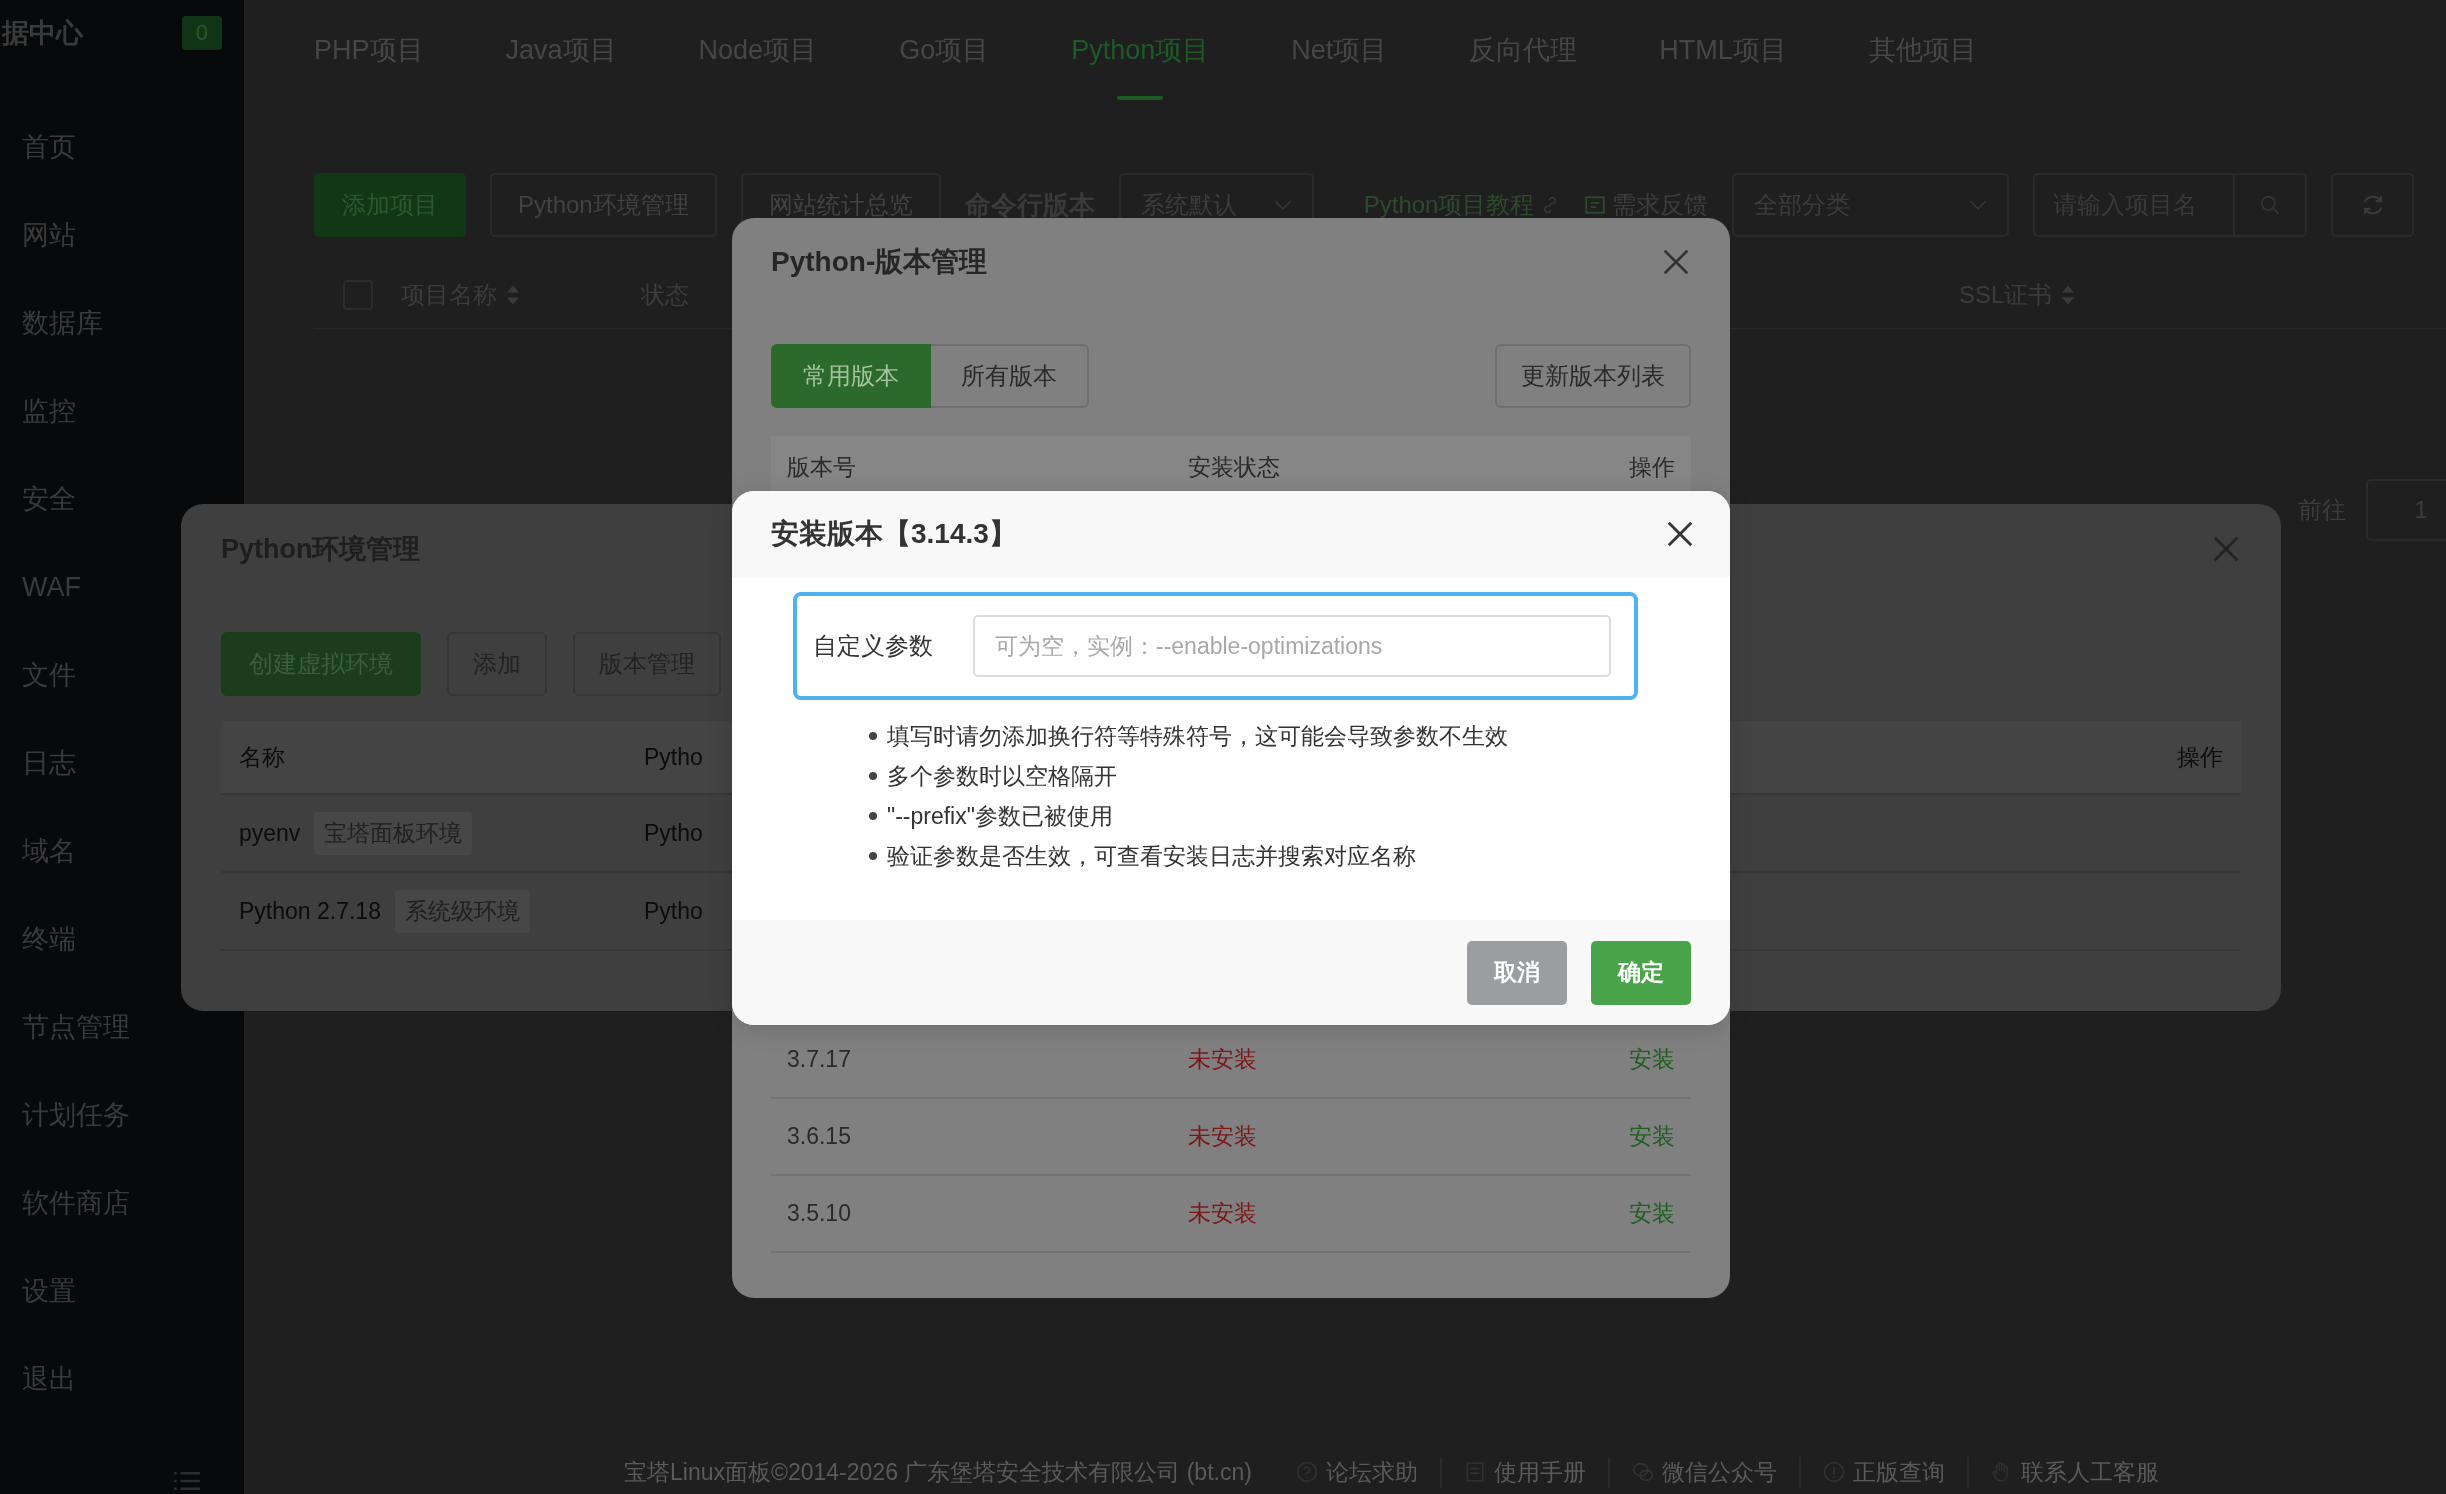 This screenshot has height=1494, width=2446. Describe the element at coordinates (1002, 776) in the screenshot. I see `note-text: 多个参数时以空格隔开` at that location.